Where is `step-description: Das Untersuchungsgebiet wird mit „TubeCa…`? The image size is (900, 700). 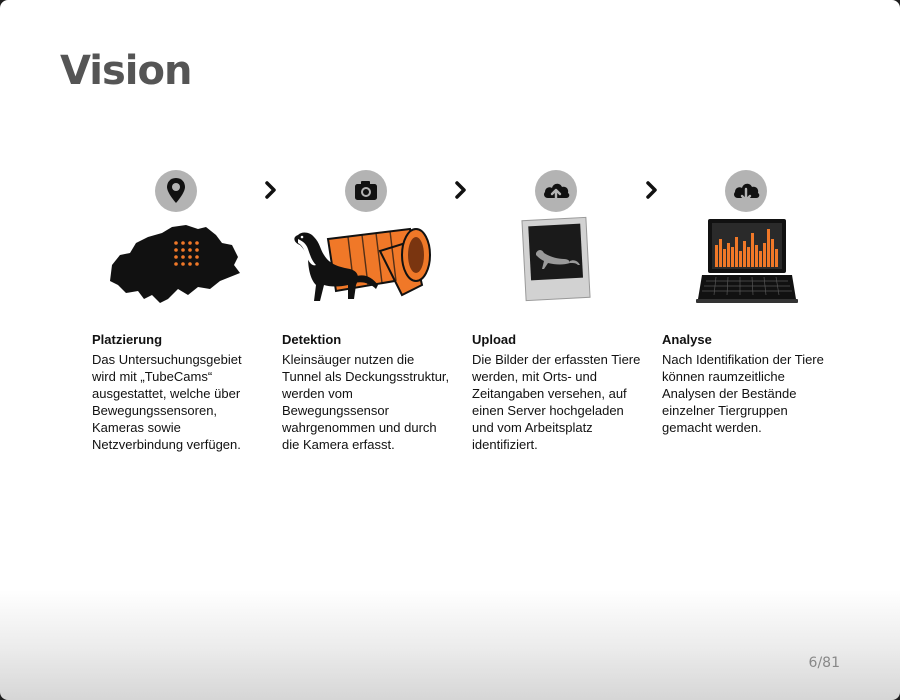
step-description: Das Untersuchungsgebiet wird mit „TubeCa… is located at coordinates (167, 402).